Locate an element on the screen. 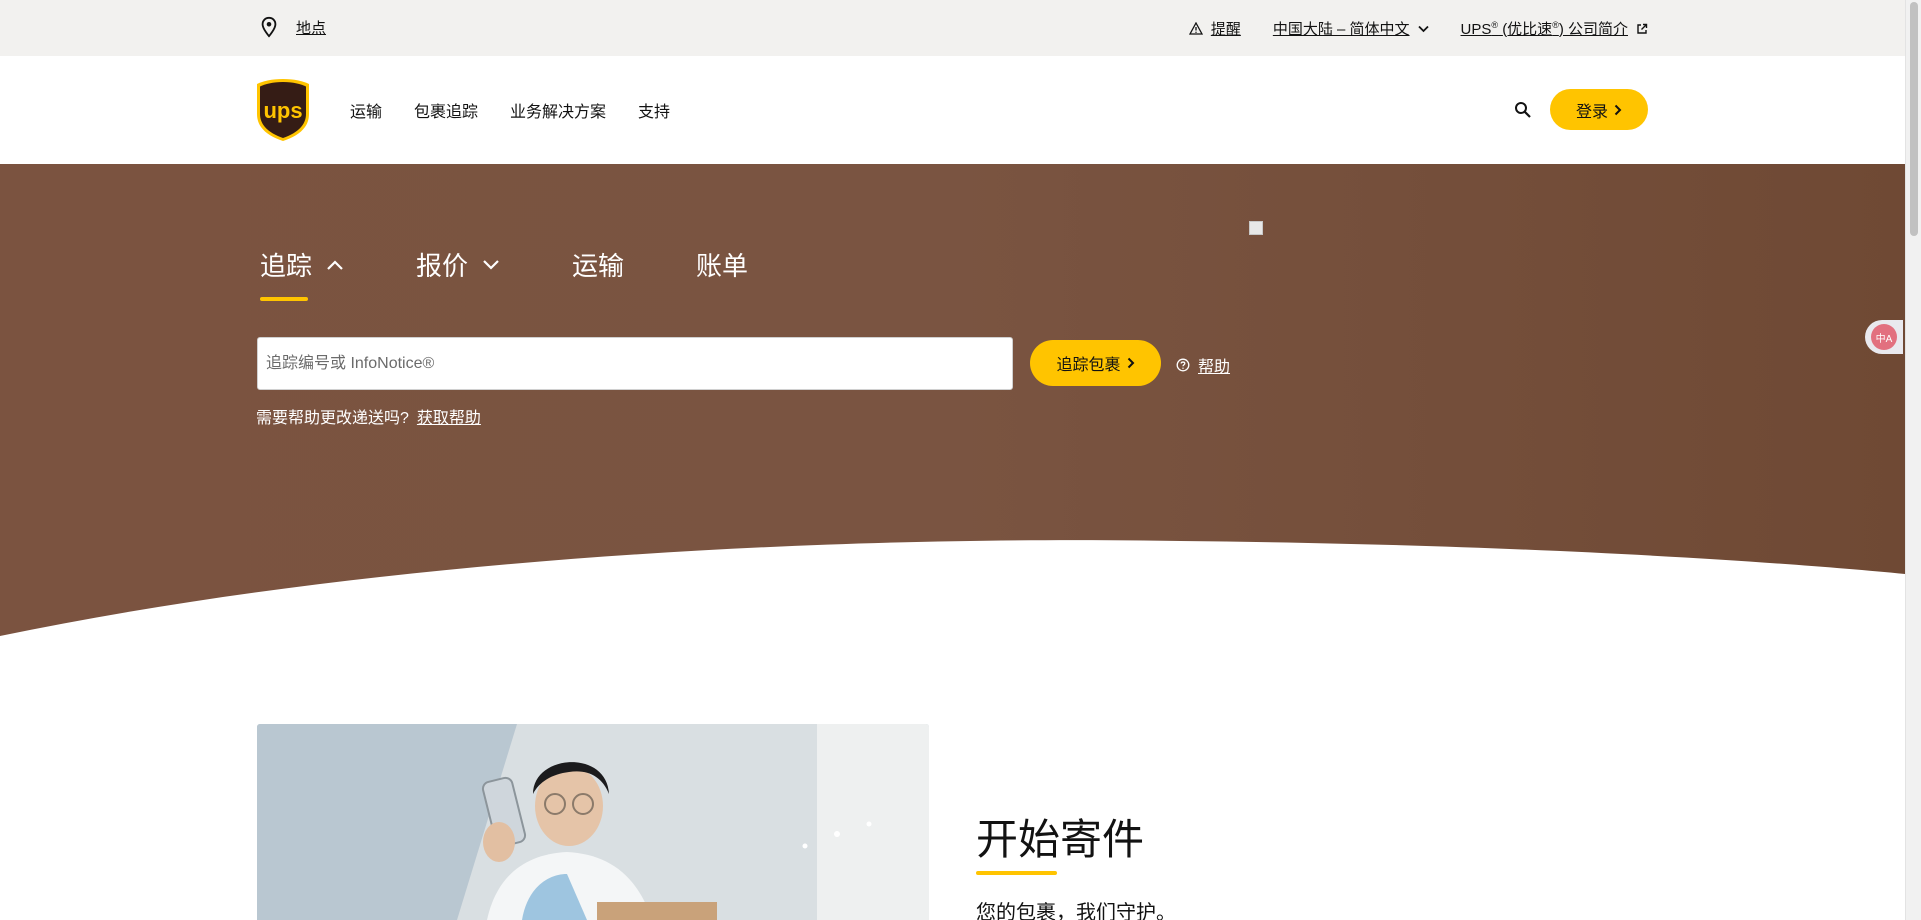  tracking-number-input is located at coordinates (635, 363).